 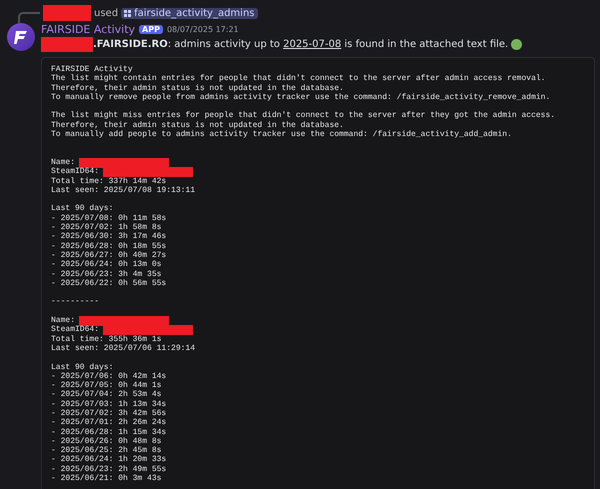 I want to click on file-line: - 2025/07/02: 1h 58m 8s, so click(x=106, y=227).